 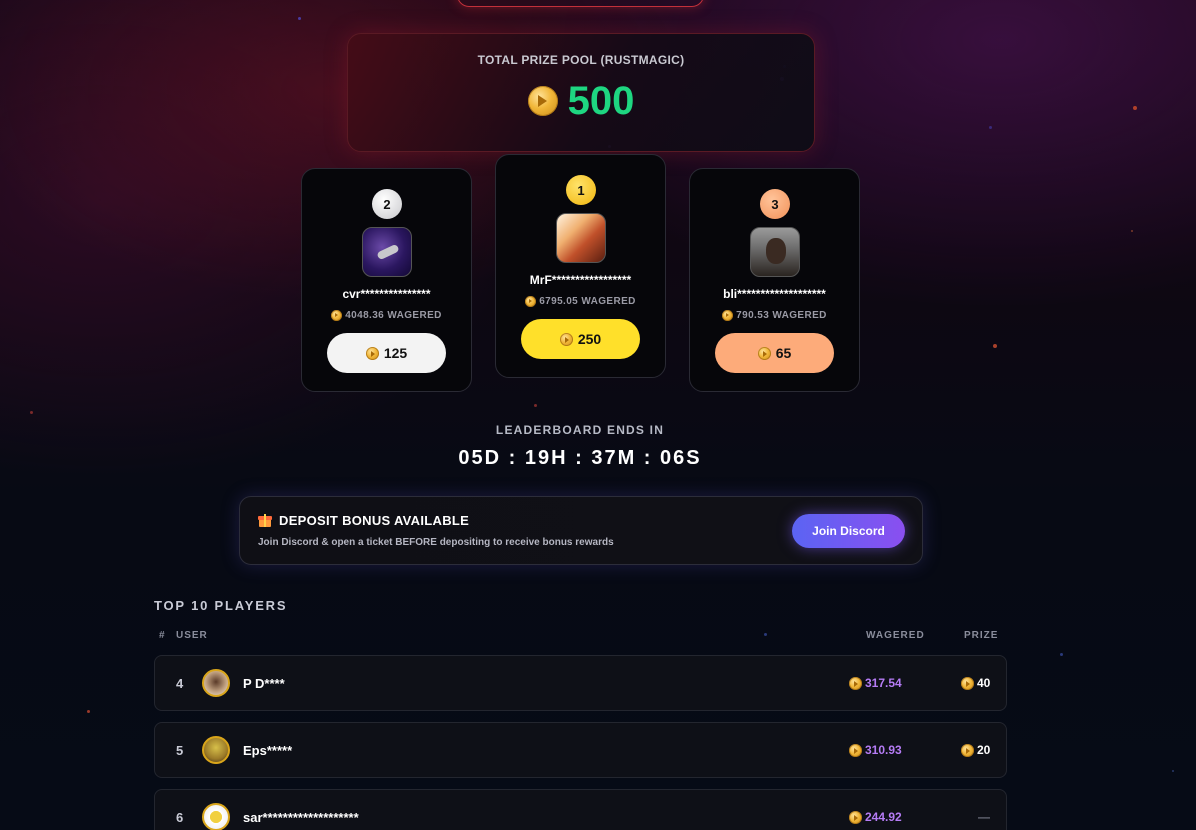 What do you see at coordinates (975, 683) in the screenshot?
I see `row-prize: 40` at bounding box center [975, 683].